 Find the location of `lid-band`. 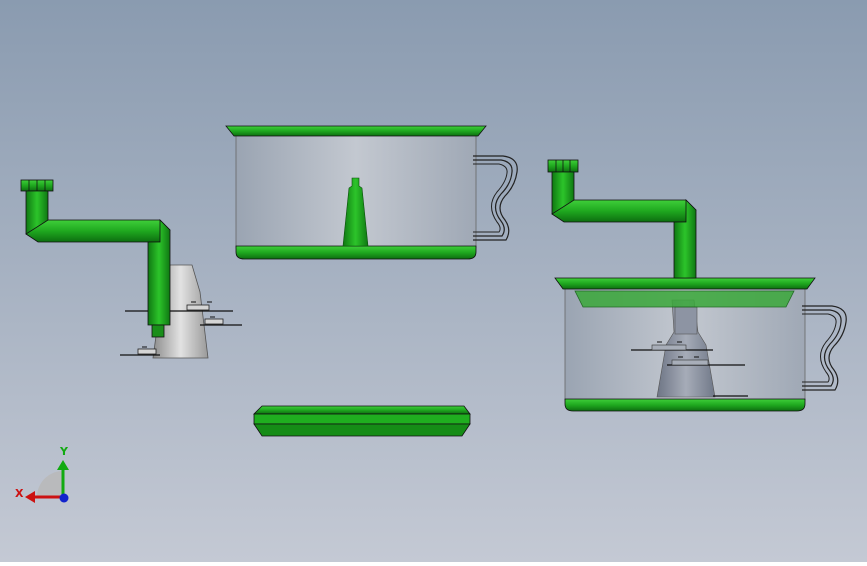

lid-band is located at coordinates (362, 419).